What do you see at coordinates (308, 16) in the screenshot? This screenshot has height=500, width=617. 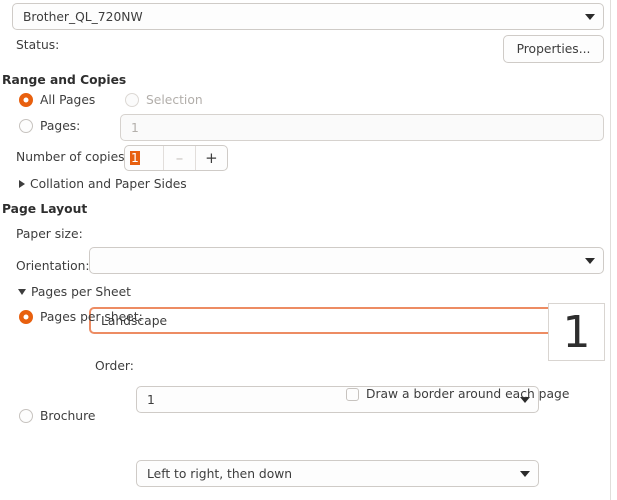 I see `printer-select: Brother_QL_720NW` at bounding box center [308, 16].